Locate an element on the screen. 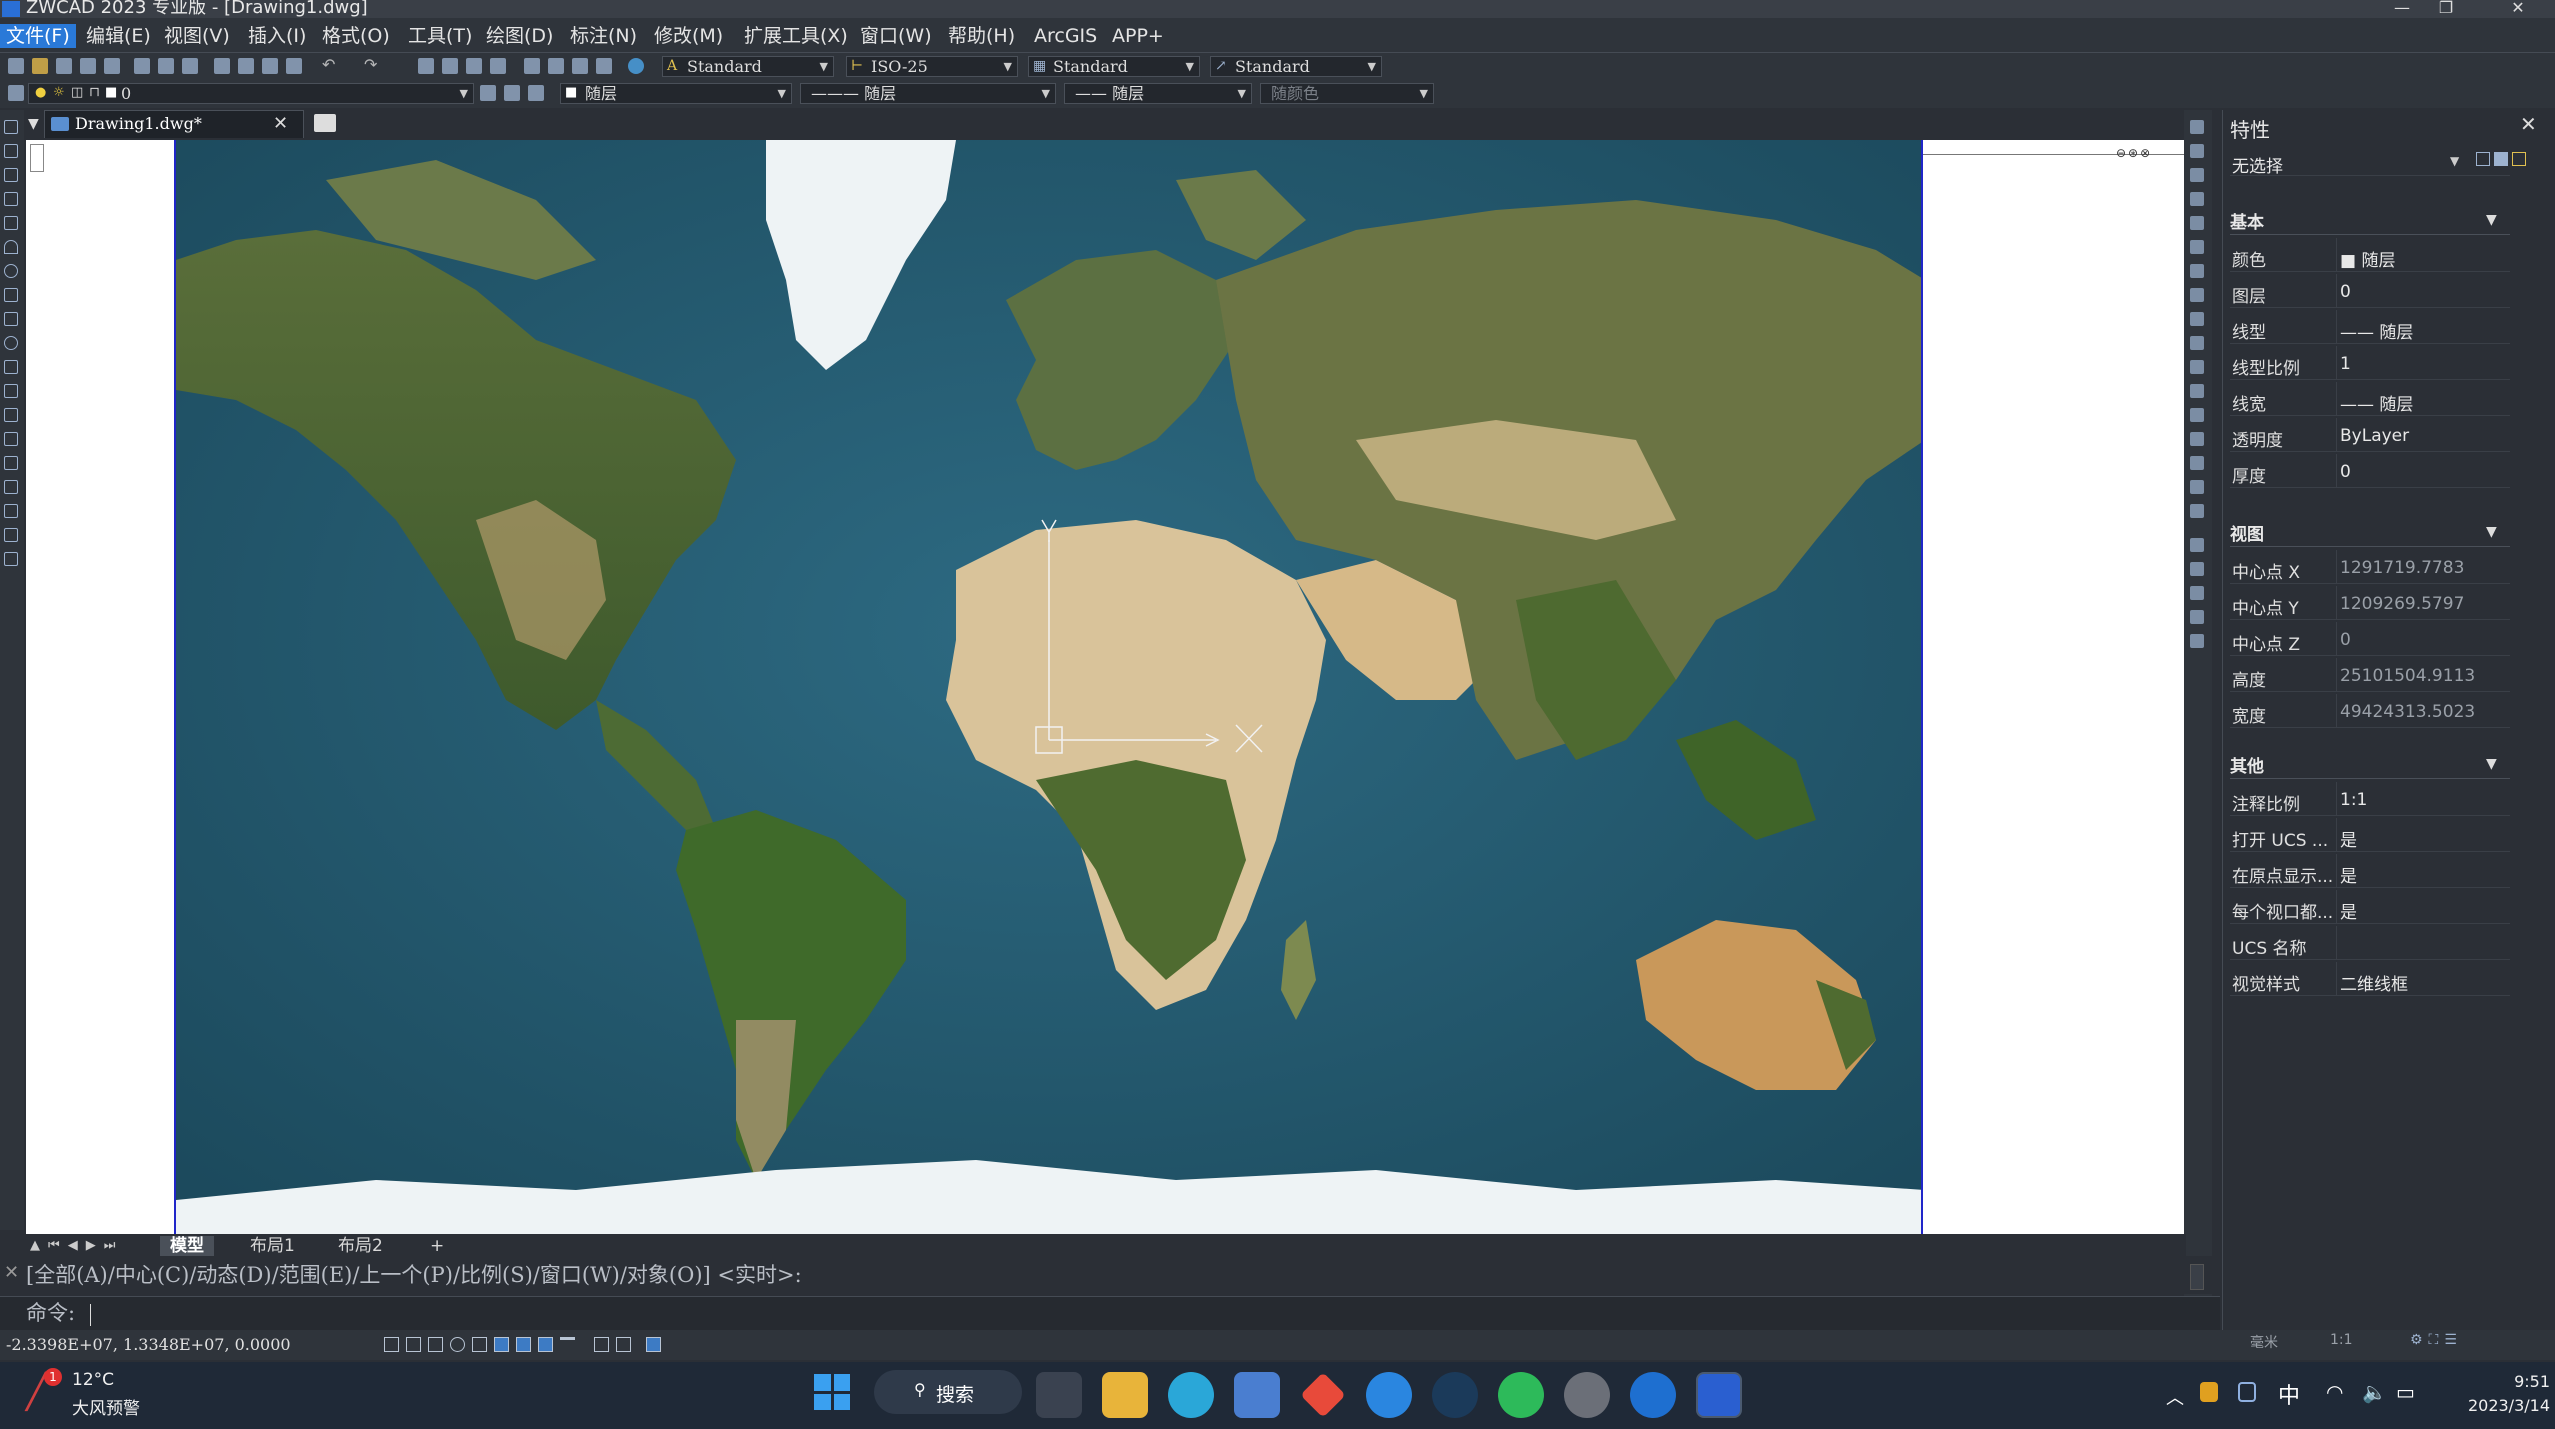 Image resolution: width=2555 pixels, height=1429 pixels. ellipse-icon is located at coordinates (11, 343).